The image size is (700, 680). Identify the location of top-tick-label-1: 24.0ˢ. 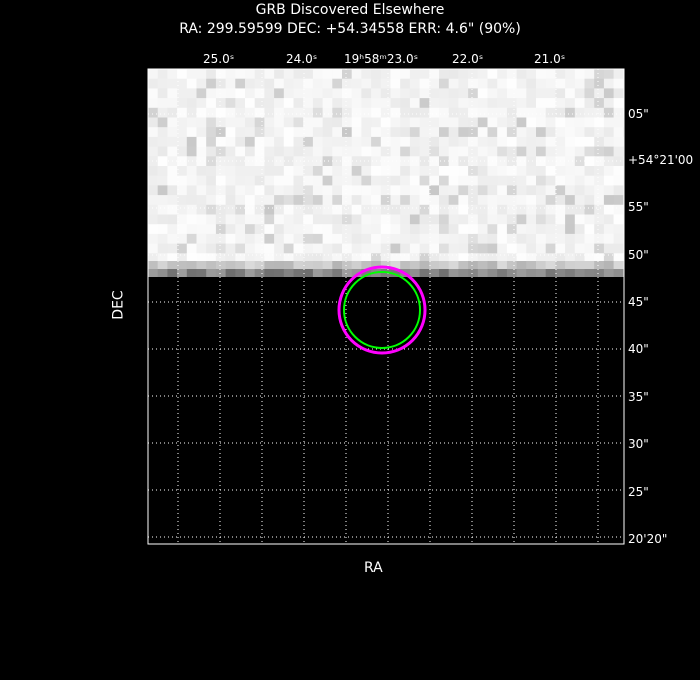
(302, 59).